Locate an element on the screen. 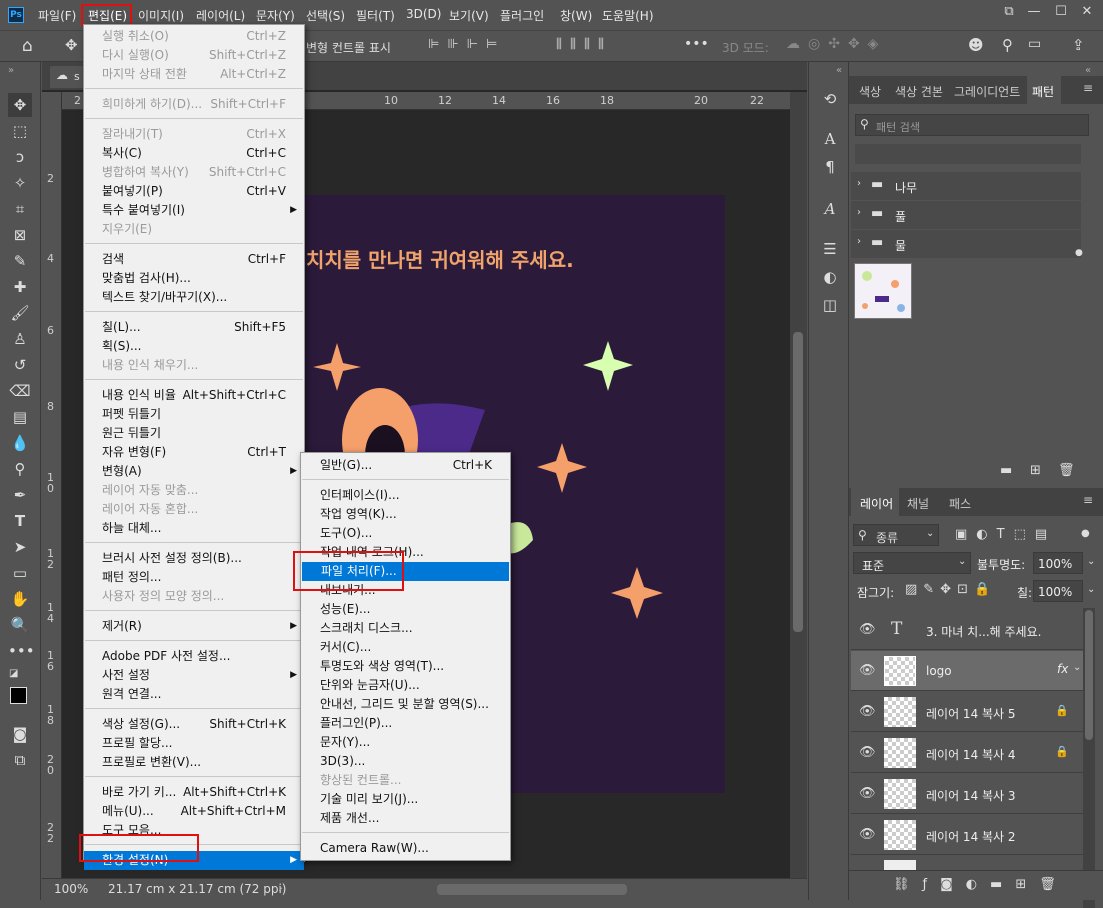 The height and width of the screenshot is (908, 1103). menu-help: 도움말(H) is located at coordinates (628, 15).